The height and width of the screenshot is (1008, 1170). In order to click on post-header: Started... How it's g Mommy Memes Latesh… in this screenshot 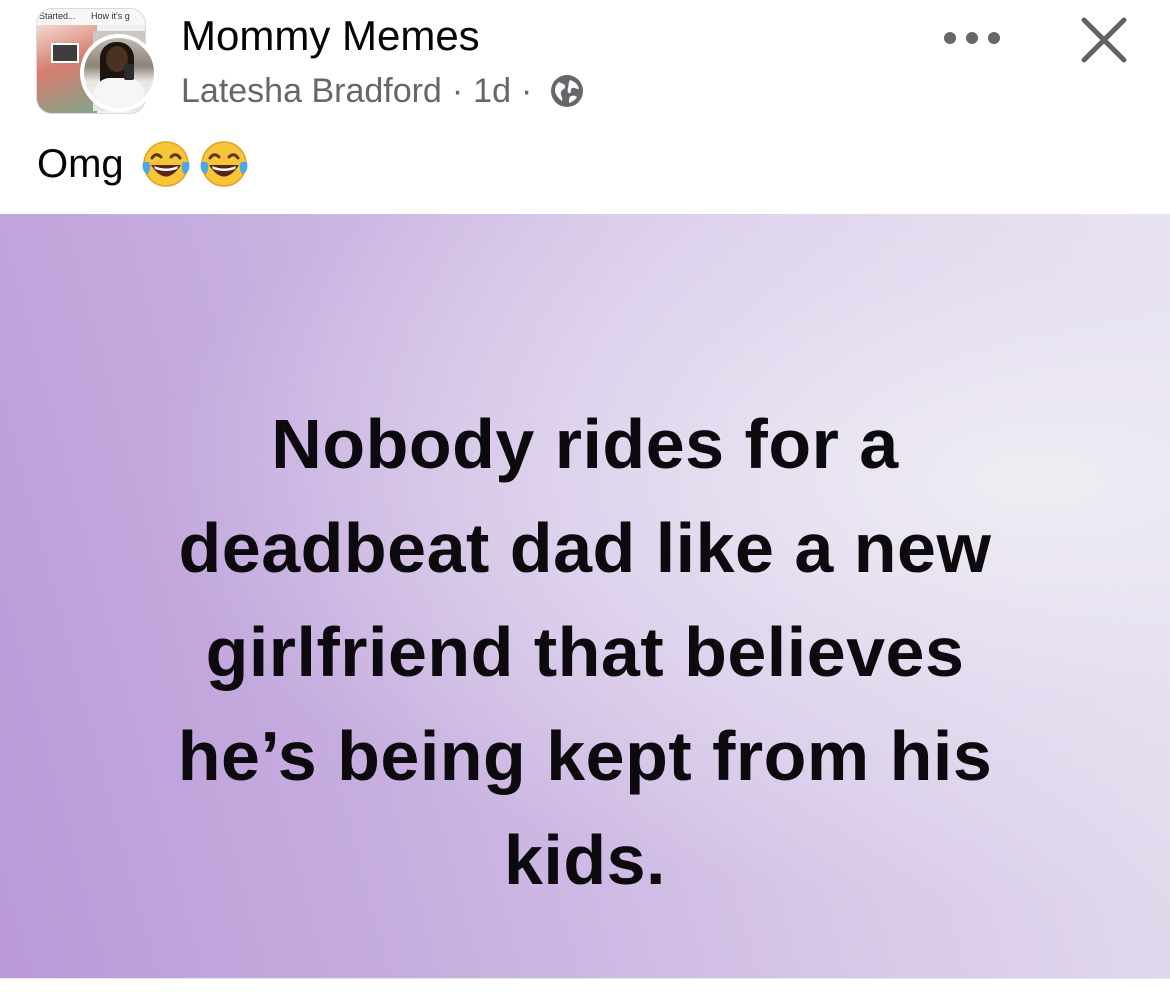, I will do `click(585, 65)`.